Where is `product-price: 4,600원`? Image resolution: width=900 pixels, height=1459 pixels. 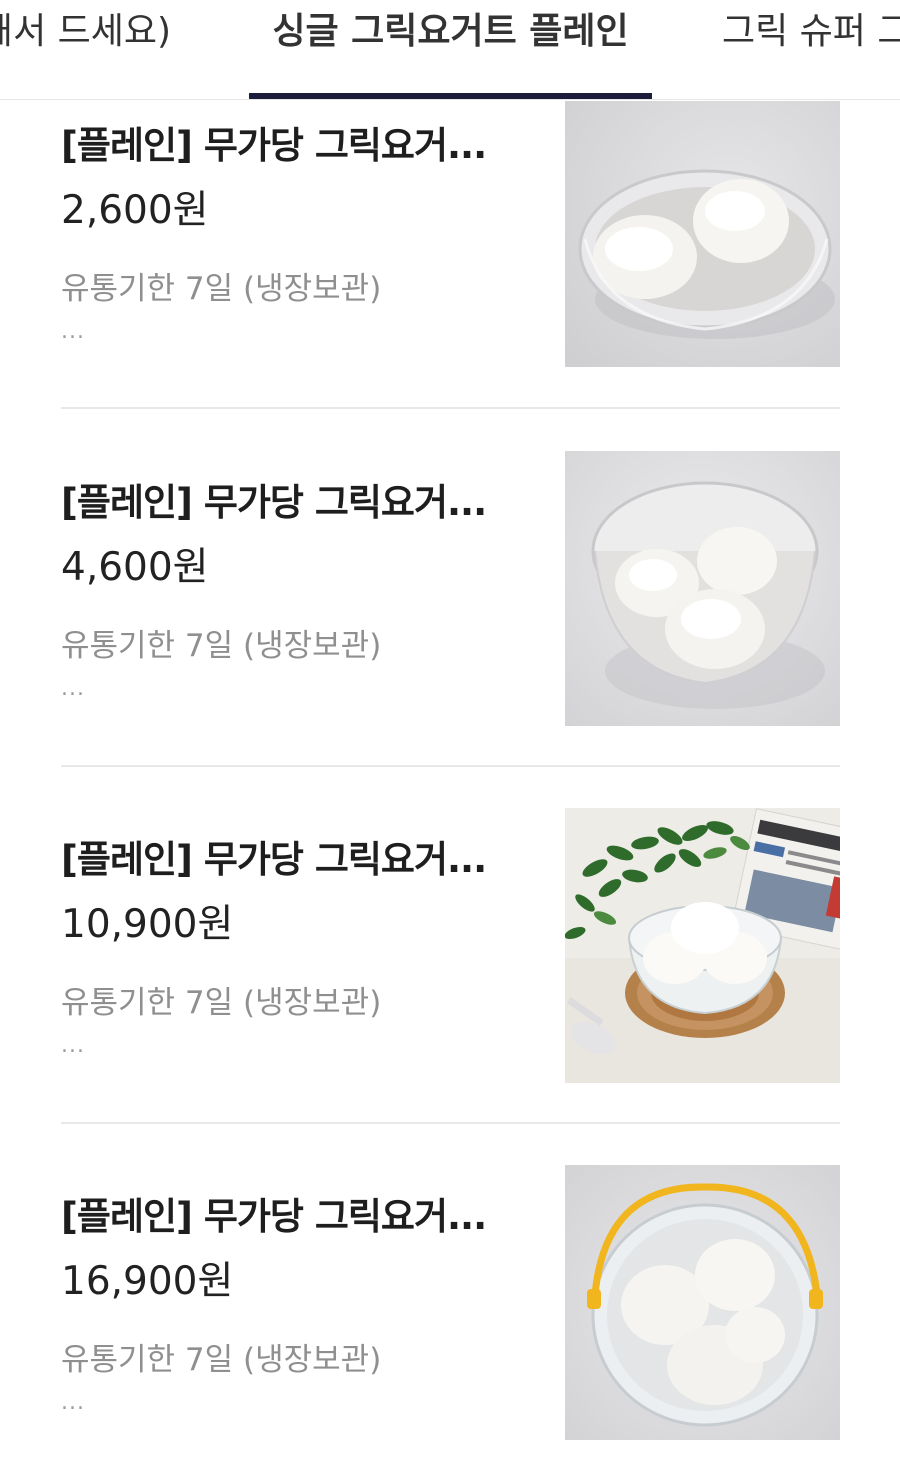
product-price: 4,600원 is located at coordinates (135, 567).